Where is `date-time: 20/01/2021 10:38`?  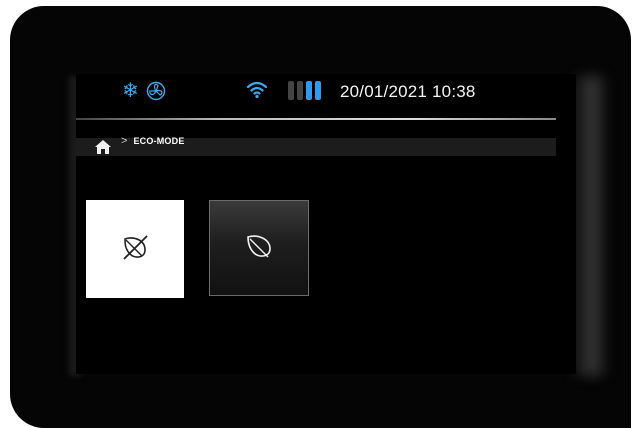 date-time: 20/01/2021 10:38 is located at coordinates (408, 91).